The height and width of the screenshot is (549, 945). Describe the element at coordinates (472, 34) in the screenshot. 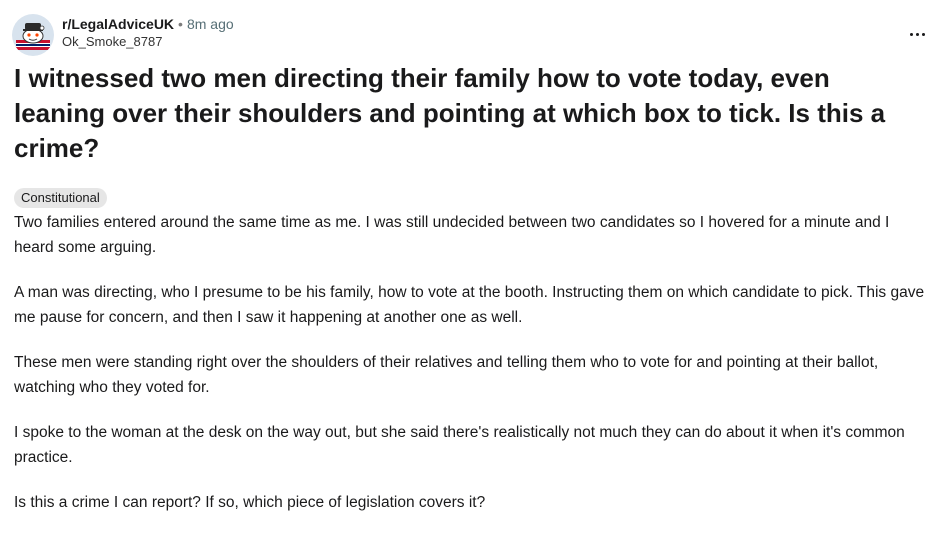

I see `post-header: r/LegalAdviceUK • 8m ago Ok_Smoke_8787` at that location.